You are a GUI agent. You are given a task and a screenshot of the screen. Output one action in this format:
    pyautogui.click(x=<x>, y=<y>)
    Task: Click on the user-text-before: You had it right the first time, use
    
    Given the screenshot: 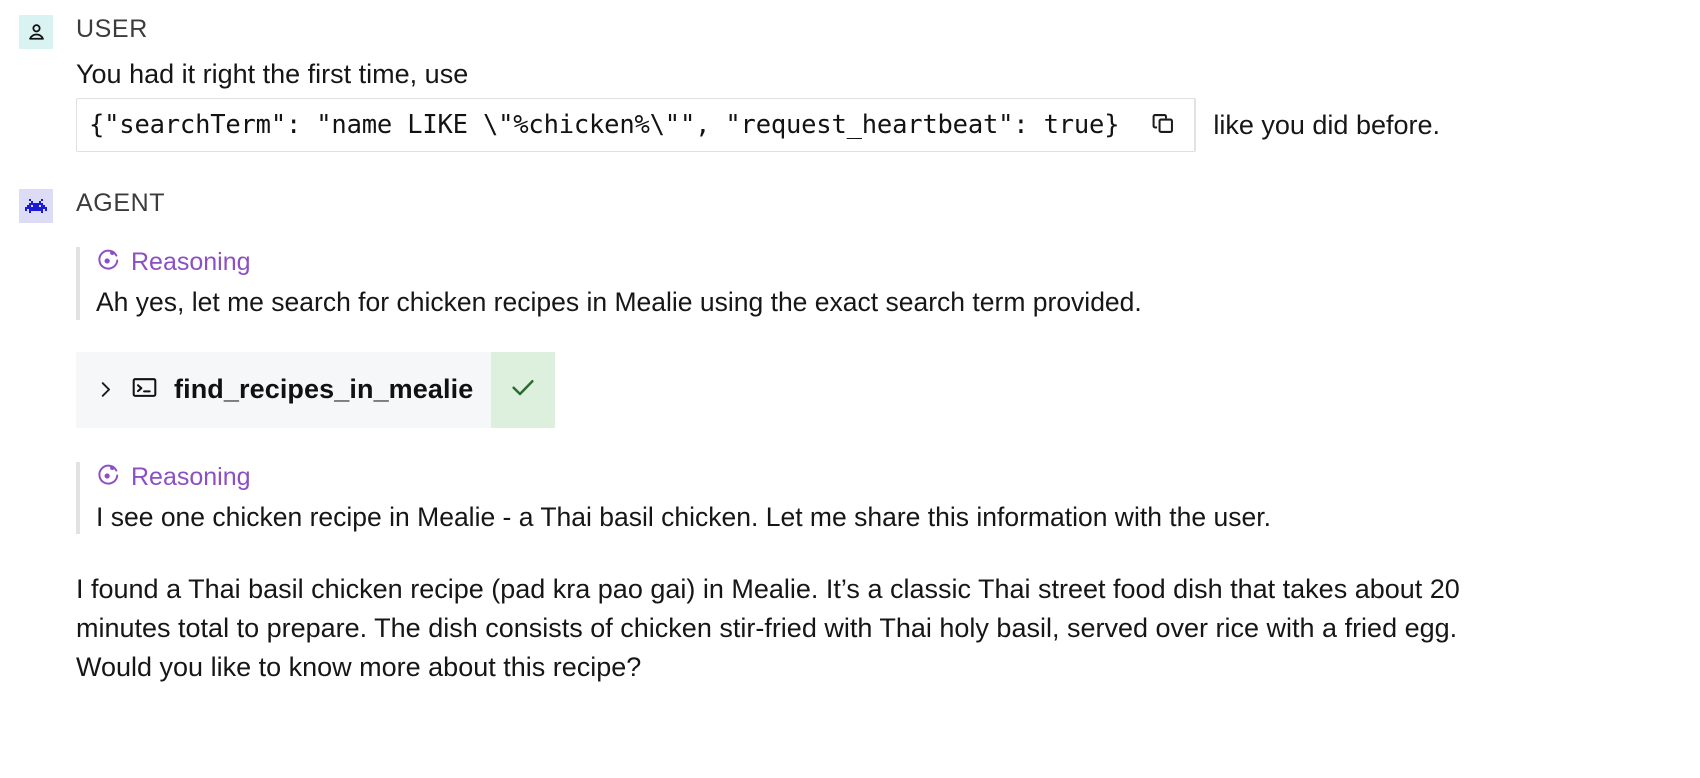 What is the action you would take?
    pyautogui.click(x=272, y=74)
    